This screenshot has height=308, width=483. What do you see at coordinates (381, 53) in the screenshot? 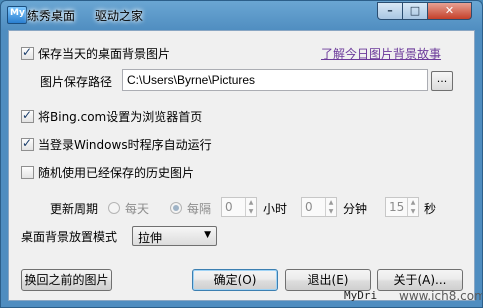
I see `story-link: 了解今日图片背景故事` at bounding box center [381, 53].